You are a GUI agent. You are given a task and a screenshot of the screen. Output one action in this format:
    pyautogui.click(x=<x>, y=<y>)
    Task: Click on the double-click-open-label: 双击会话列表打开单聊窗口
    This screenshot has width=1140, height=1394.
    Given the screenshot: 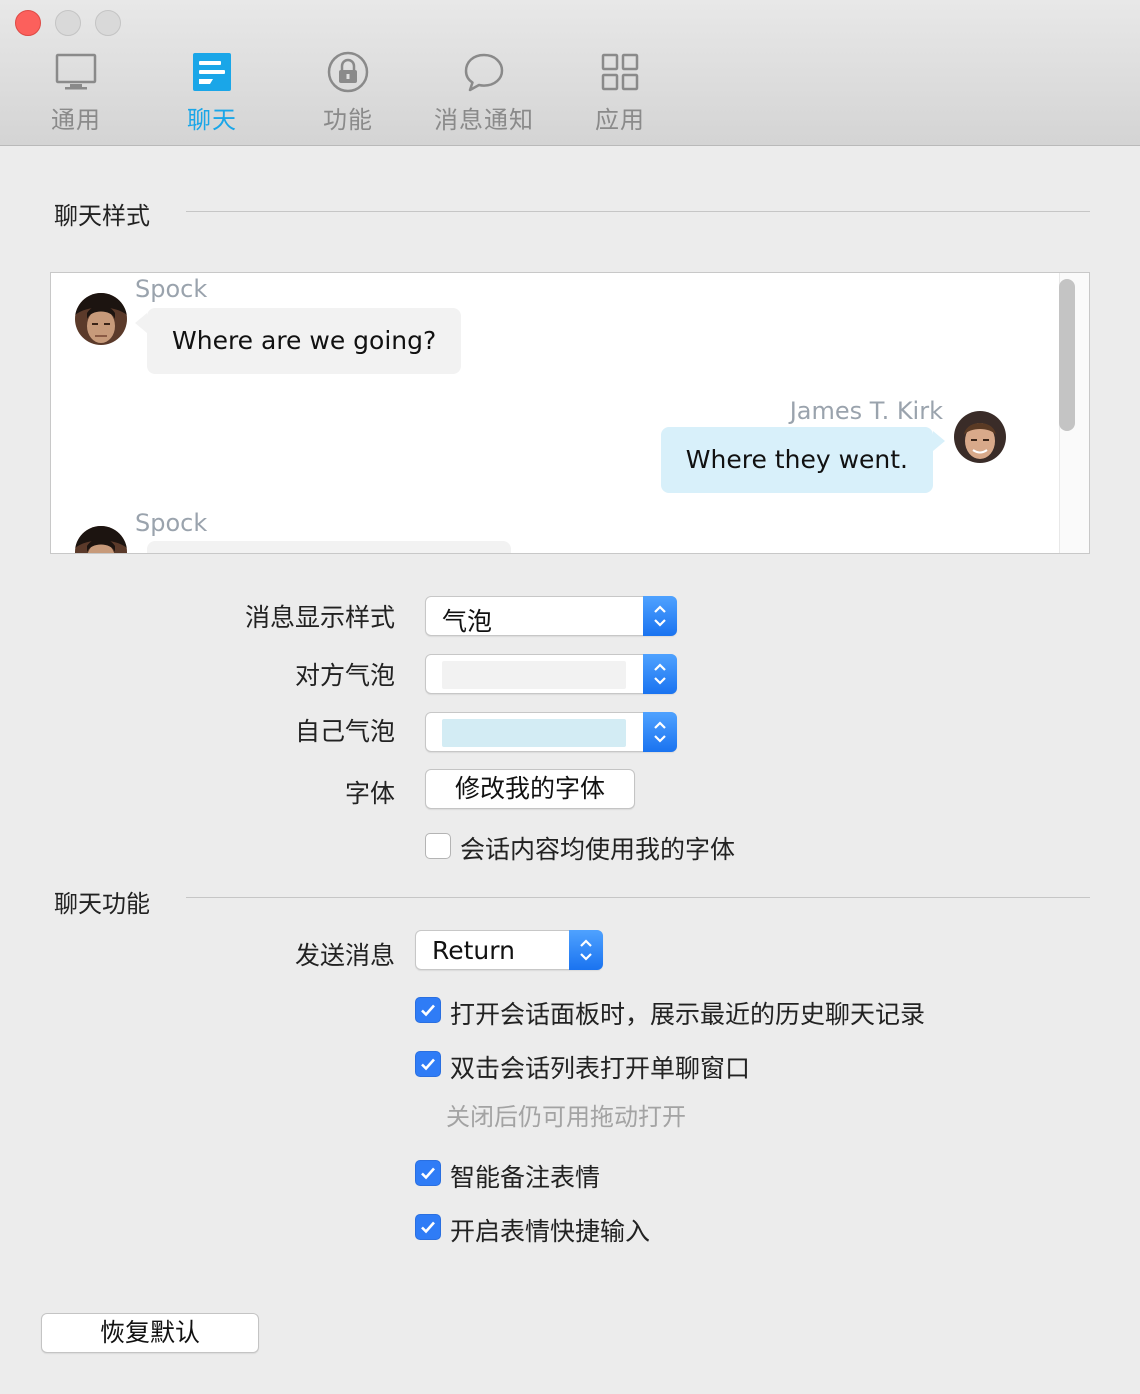 What is the action you would take?
    pyautogui.click(x=600, y=1067)
    